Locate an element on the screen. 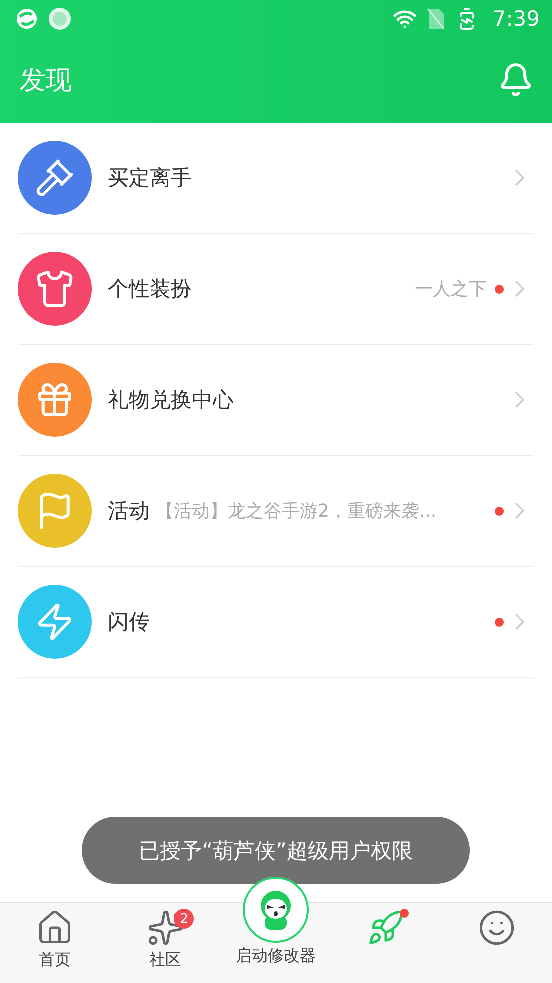  list-item: 礼物兑换中心 is located at coordinates (276, 400).